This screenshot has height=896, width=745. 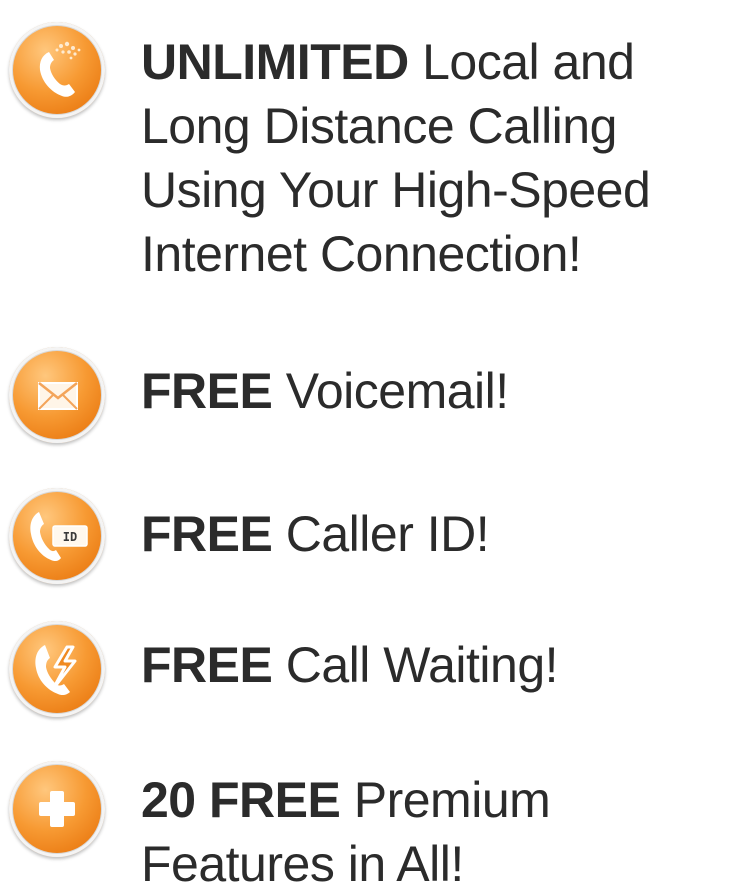 I want to click on feature-line-4: Internet Connection!, so click(x=361, y=254).